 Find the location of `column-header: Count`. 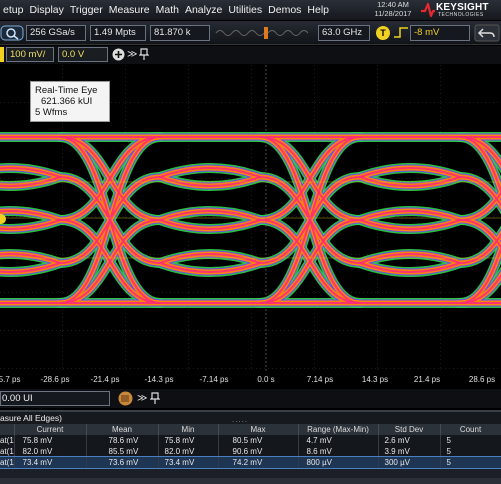

column-header: Count is located at coordinates (470, 429).